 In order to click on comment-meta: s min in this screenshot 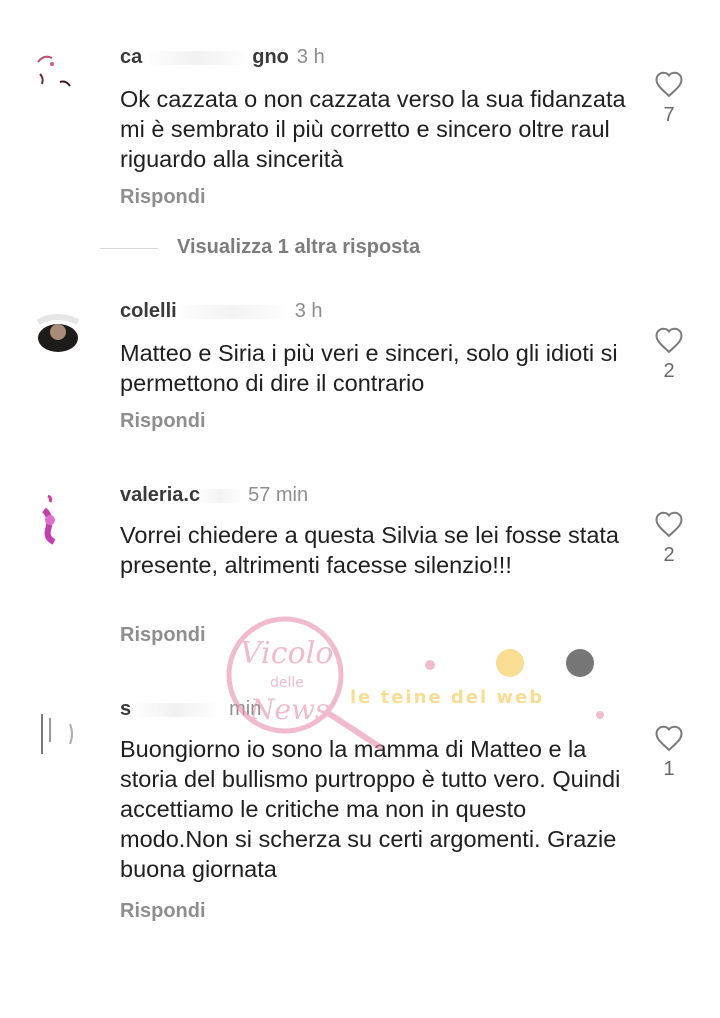, I will do `click(190, 709)`.